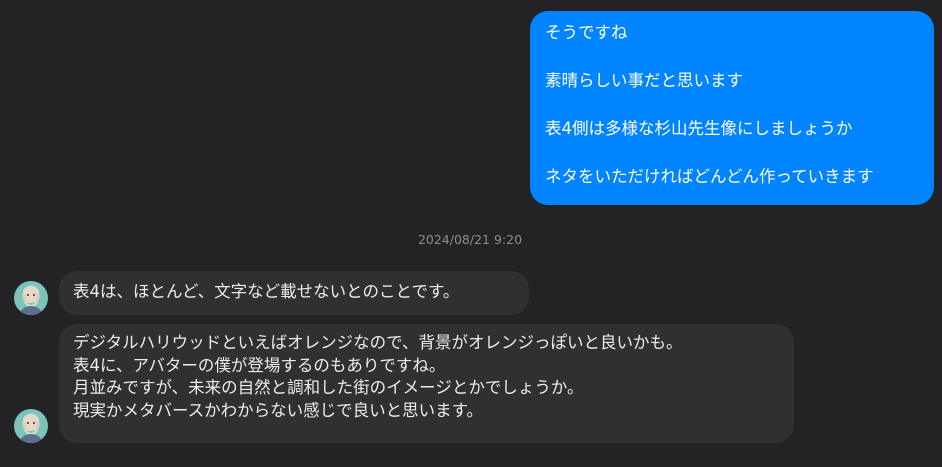 The height and width of the screenshot is (467, 942). What do you see at coordinates (328, 387) in the screenshot?
I see `message-line: 月並みですが、未来の自然と調和した街のイメージとかでしょうか。` at bounding box center [328, 387].